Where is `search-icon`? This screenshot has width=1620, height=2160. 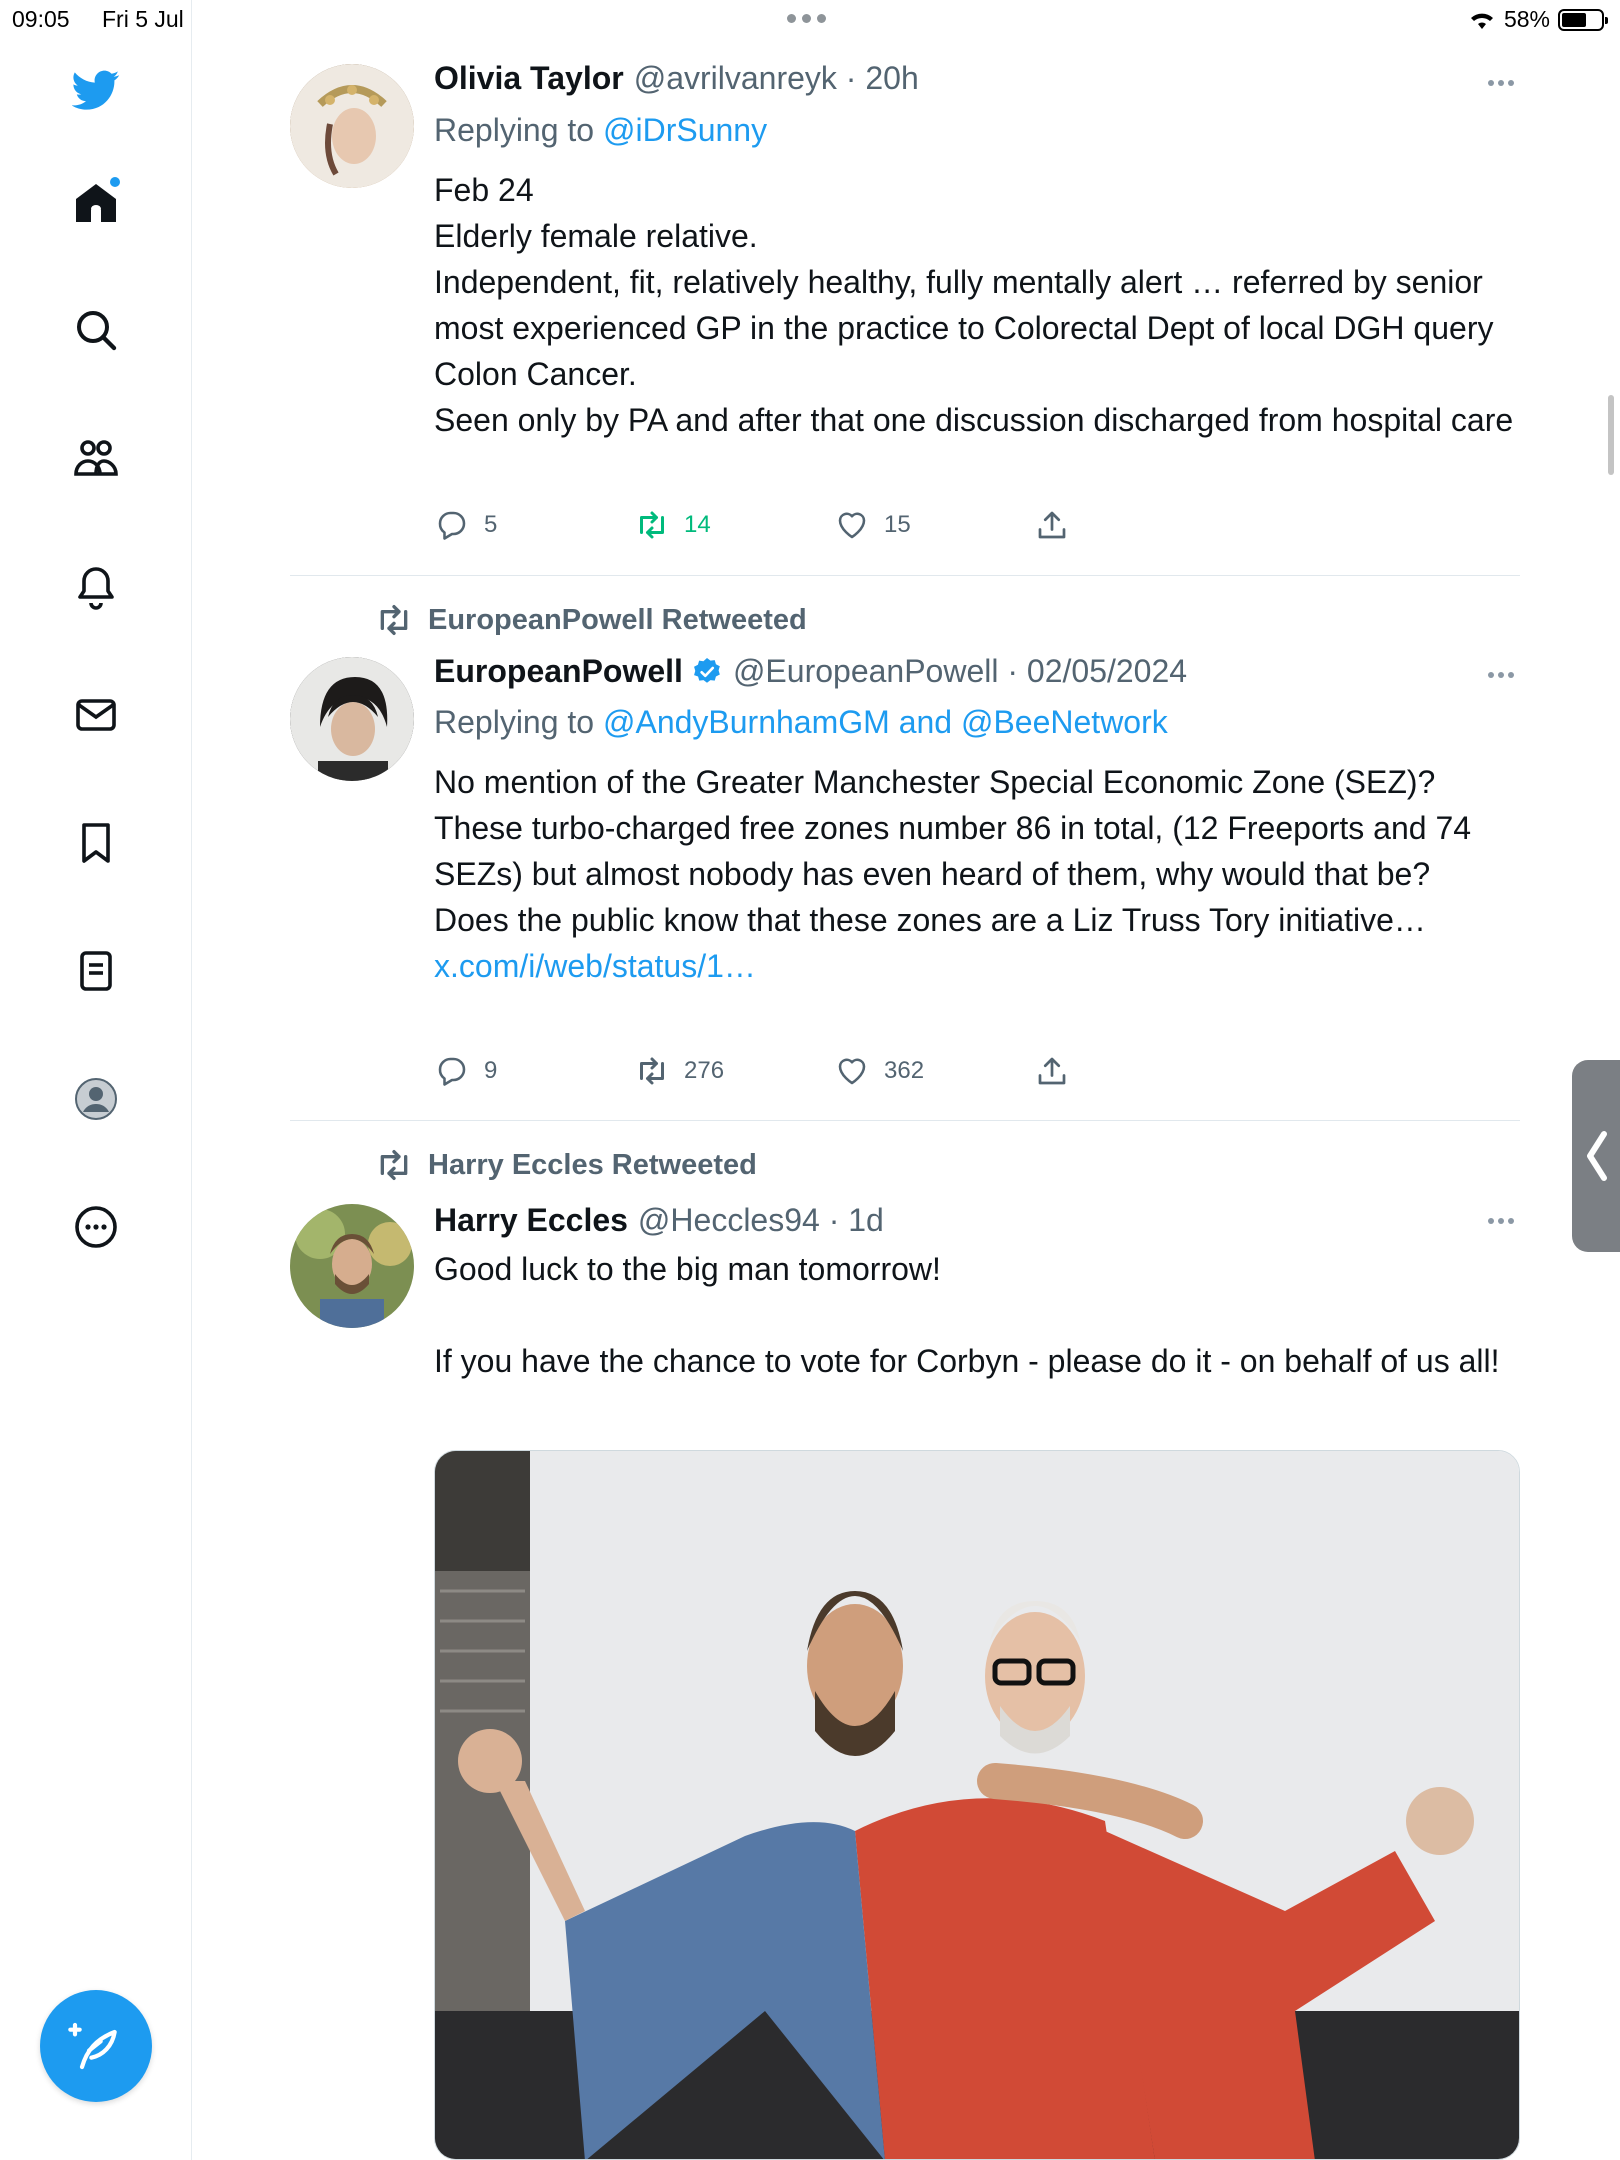
search-icon is located at coordinates (96, 330).